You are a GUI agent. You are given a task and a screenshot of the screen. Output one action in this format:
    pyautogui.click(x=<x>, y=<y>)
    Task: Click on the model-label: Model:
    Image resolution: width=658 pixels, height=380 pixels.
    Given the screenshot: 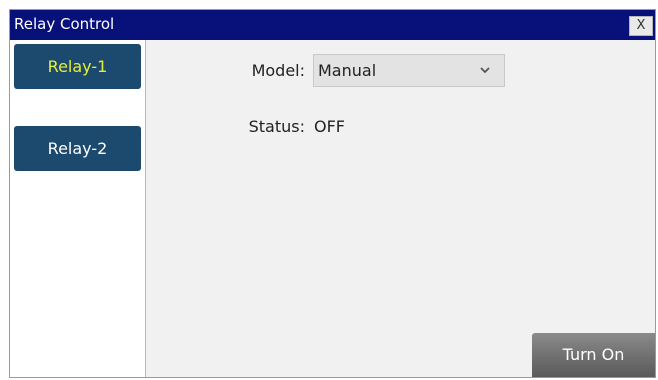 What is the action you would take?
    pyautogui.click(x=278, y=70)
    